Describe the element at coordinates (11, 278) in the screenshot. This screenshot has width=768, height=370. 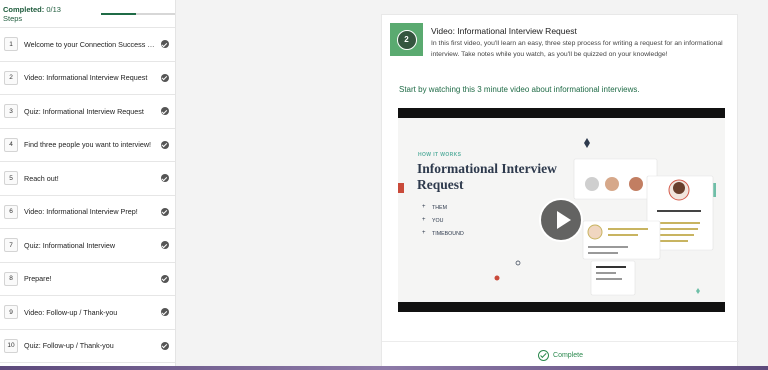
I see `step-number: 8` at that location.